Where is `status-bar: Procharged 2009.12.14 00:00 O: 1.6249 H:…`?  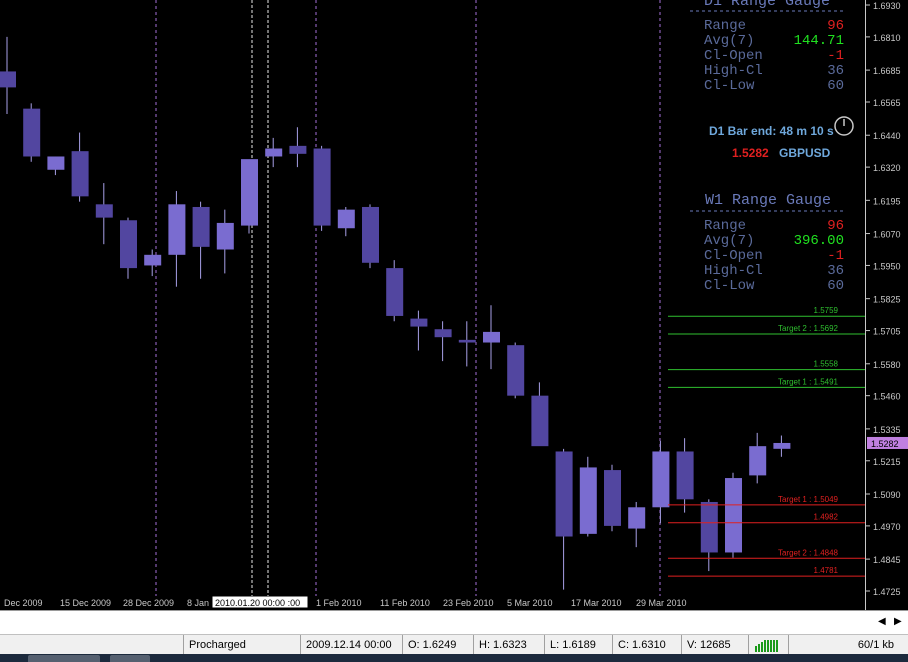
status-bar: Procharged 2009.12.14 00:00 O: 1.6249 H:… is located at coordinates (454, 644).